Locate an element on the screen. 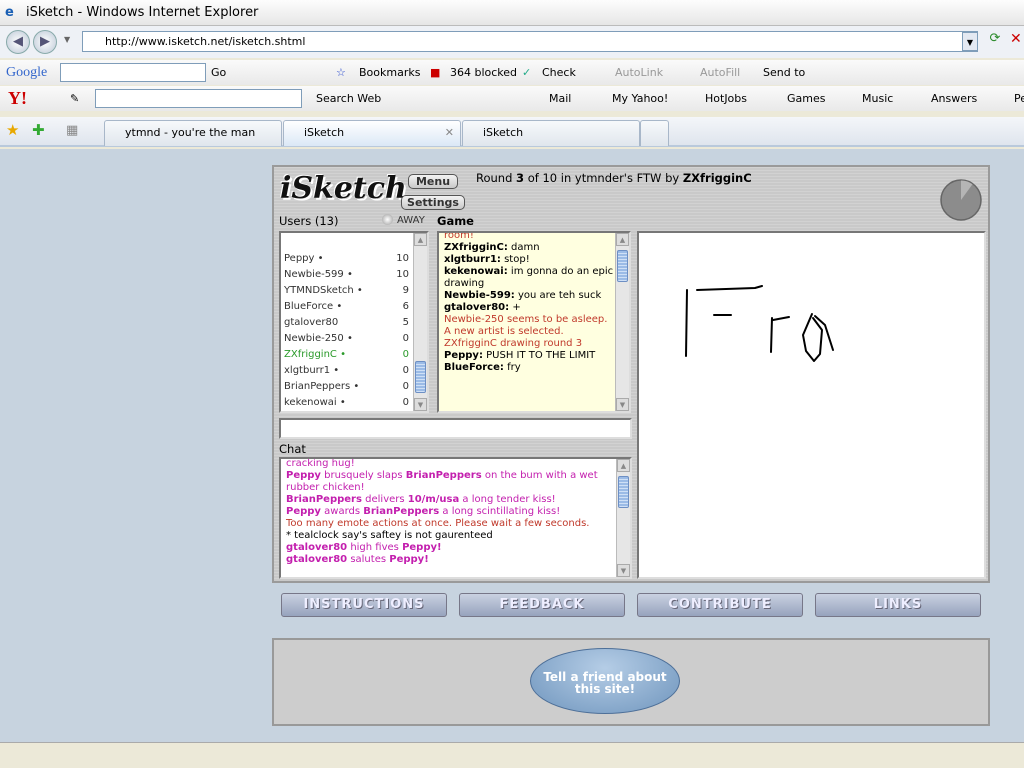 The height and width of the screenshot is (768, 1024). chat-message: cracking hug! is located at coordinates (320, 463).